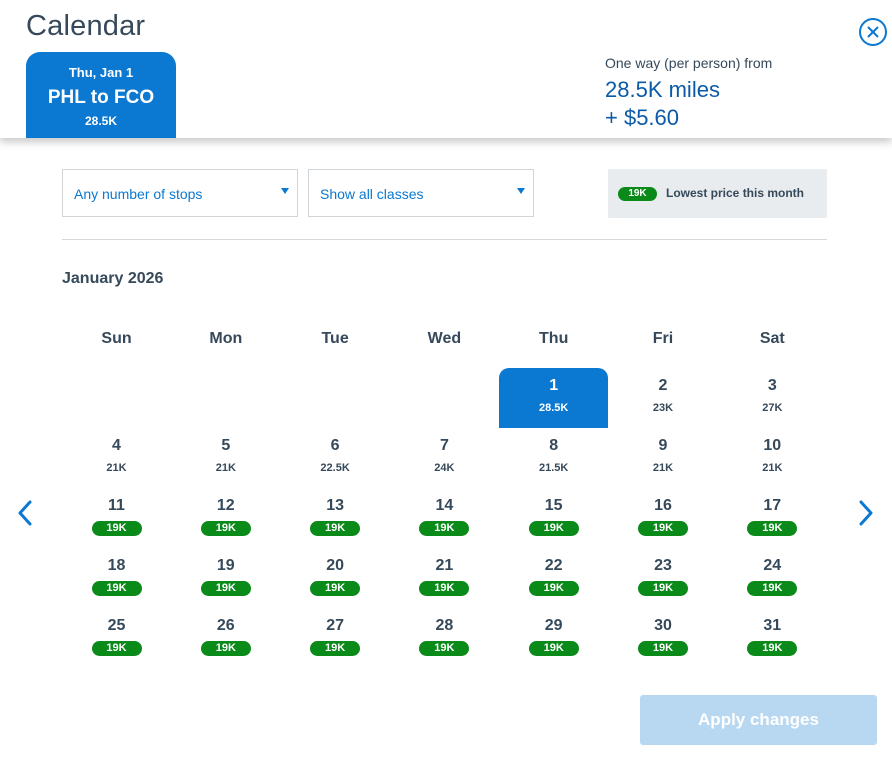 This screenshot has width=892, height=757. What do you see at coordinates (637, 194) in the screenshot?
I see `lowest-price-pill: 19K` at bounding box center [637, 194].